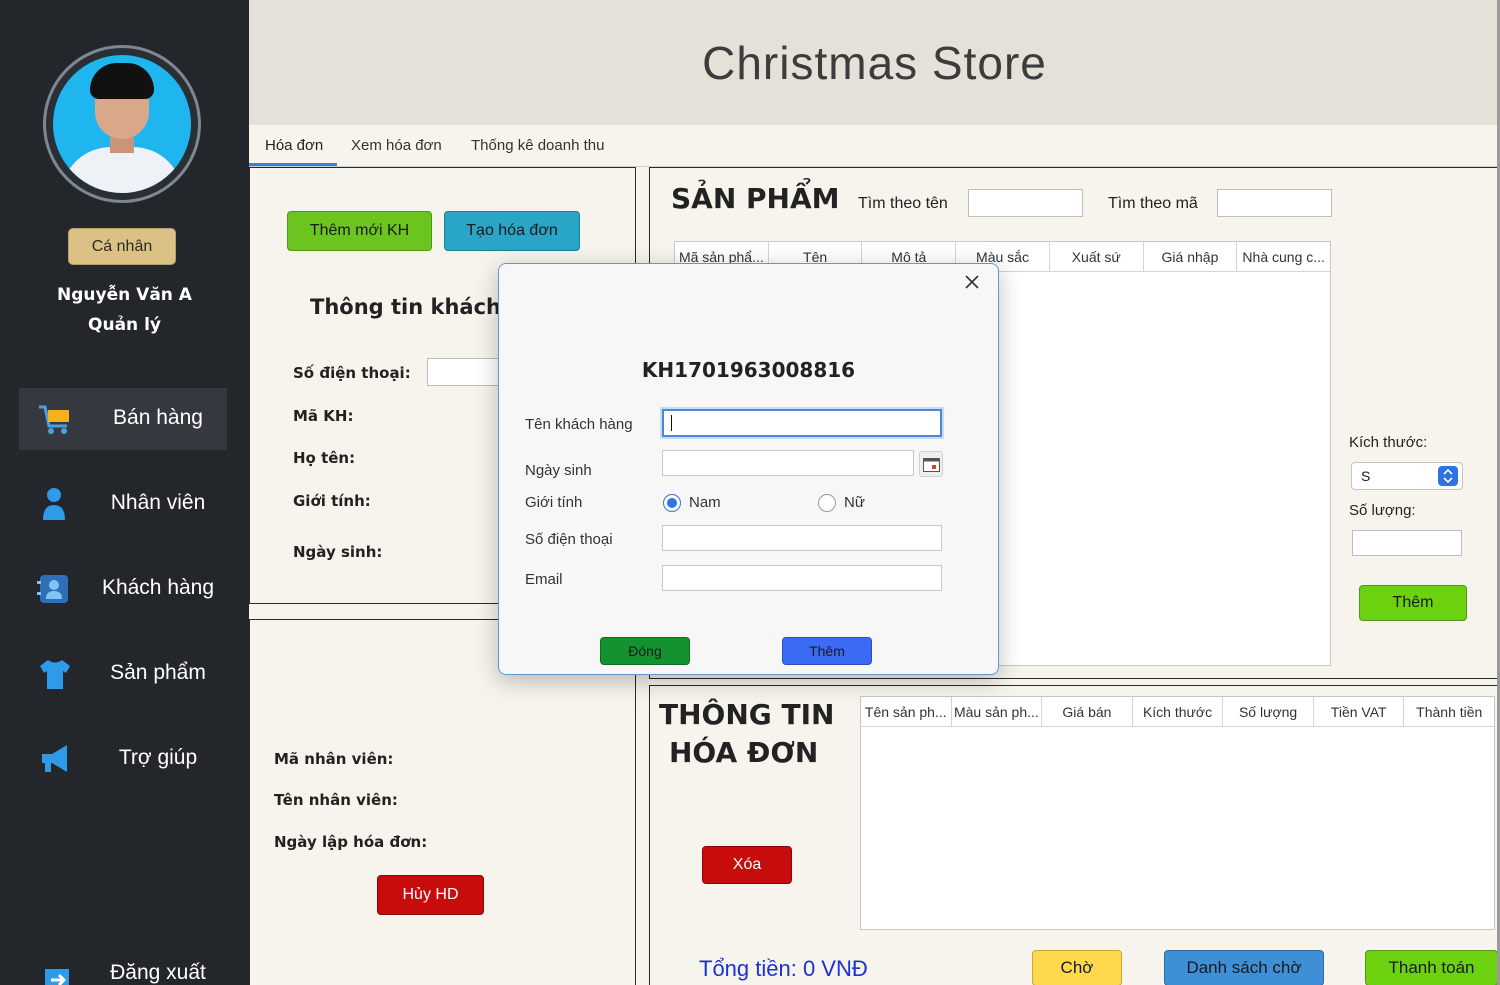 This screenshot has width=1500, height=985. Describe the element at coordinates (1407, 476) in the screenshot. I see `size-select: S` at that location.